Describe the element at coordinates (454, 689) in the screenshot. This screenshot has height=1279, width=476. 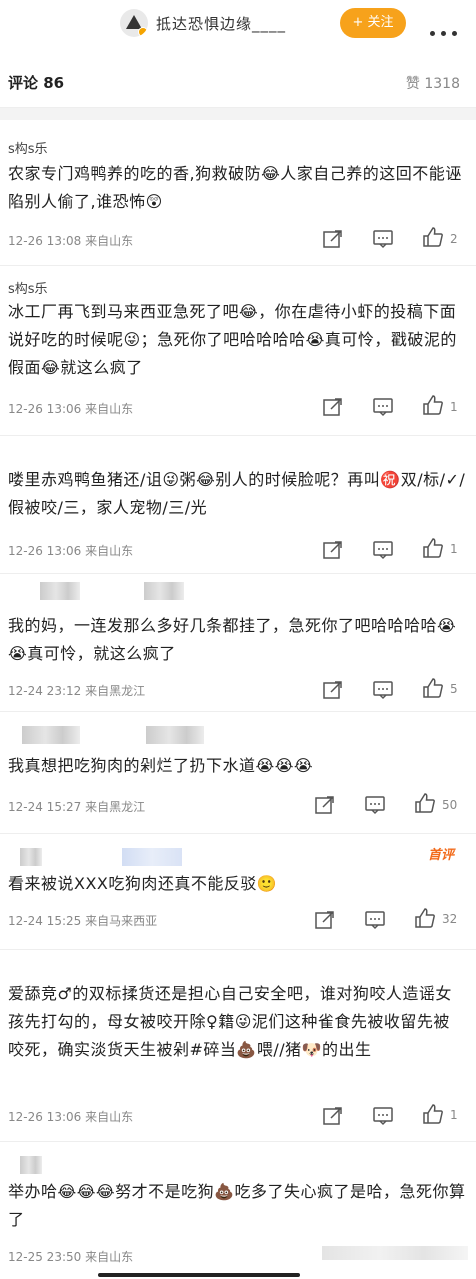
I see `like-count: 5` at that location.